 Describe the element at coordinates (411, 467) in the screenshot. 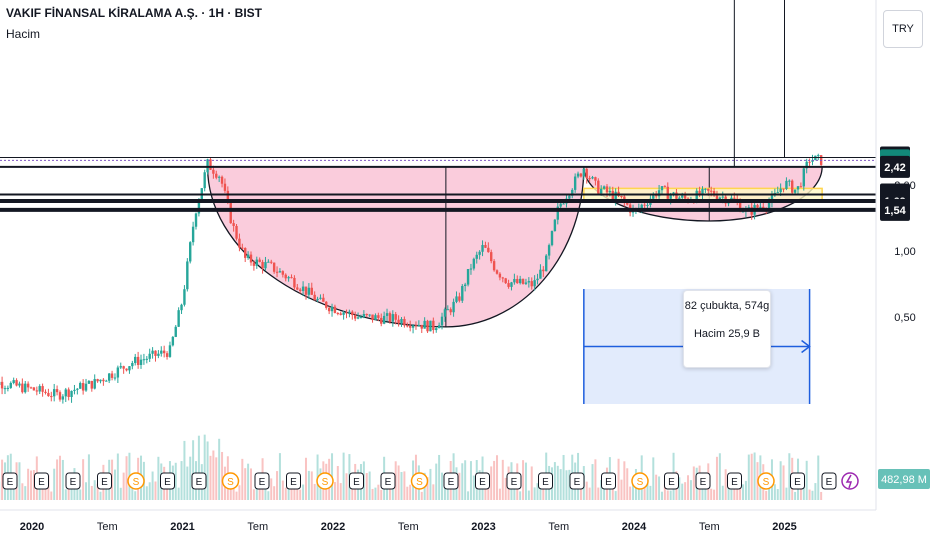

I see `volume-bars` at that location.